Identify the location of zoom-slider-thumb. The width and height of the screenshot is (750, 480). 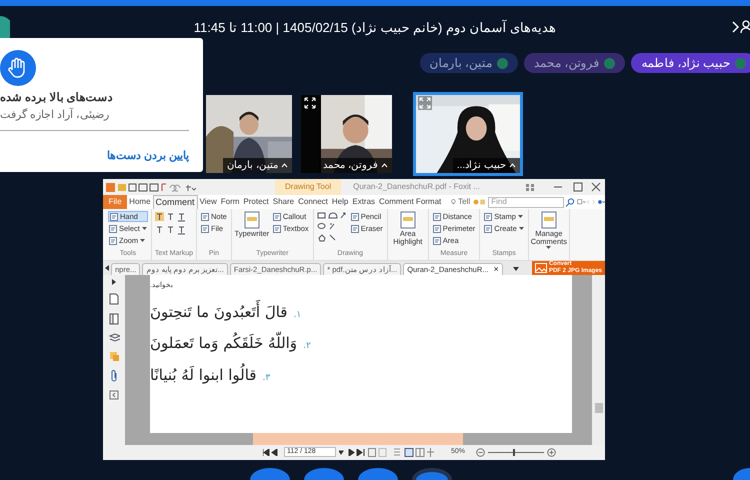
(514, 452).